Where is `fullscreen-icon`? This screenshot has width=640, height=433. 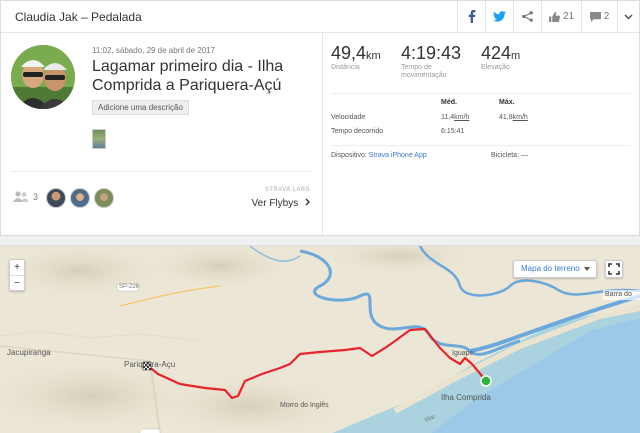
fullscreen-icon is located at coordinates (614, 269).